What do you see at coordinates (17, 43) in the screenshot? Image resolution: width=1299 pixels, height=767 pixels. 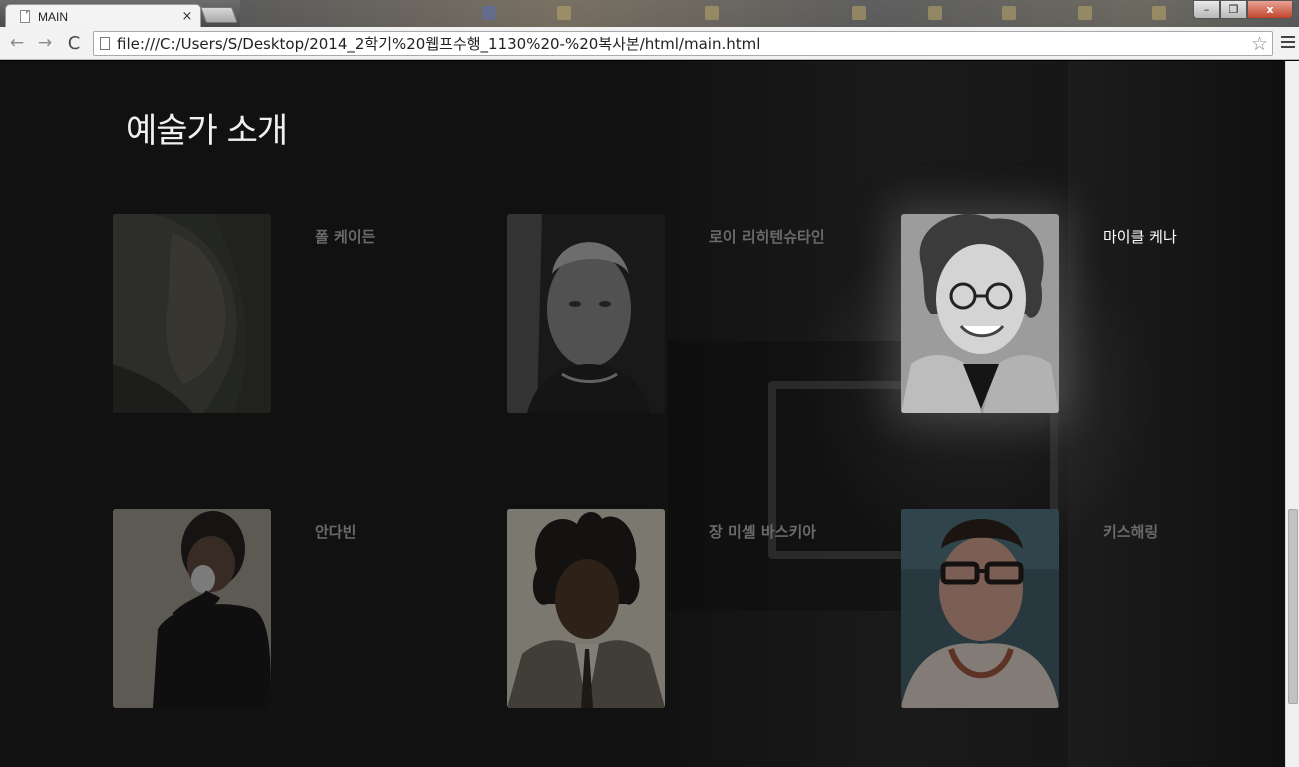 I see `back-button: ←` at bounding box center [17, 43].